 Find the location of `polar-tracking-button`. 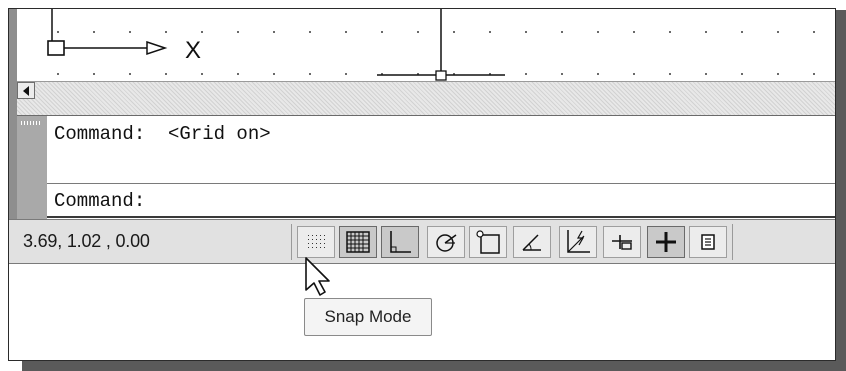

polar-tracking-button is located at coordinates (446, 242).